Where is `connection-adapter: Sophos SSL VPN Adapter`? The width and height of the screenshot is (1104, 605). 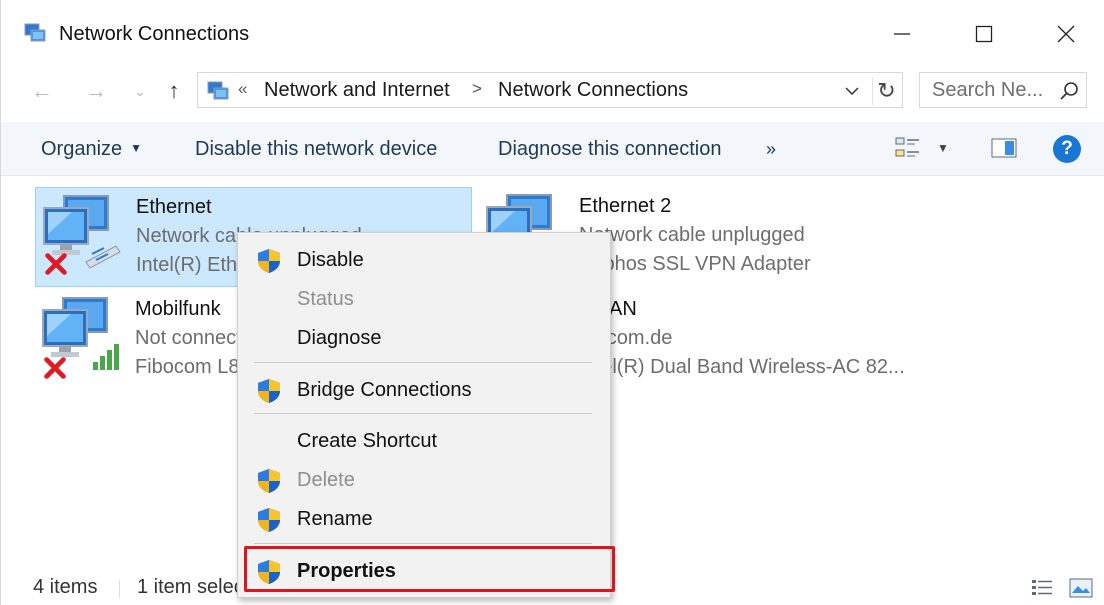
connection-adapter: Sophos SSL VPN Adapter is located at coordinates (695, 264).